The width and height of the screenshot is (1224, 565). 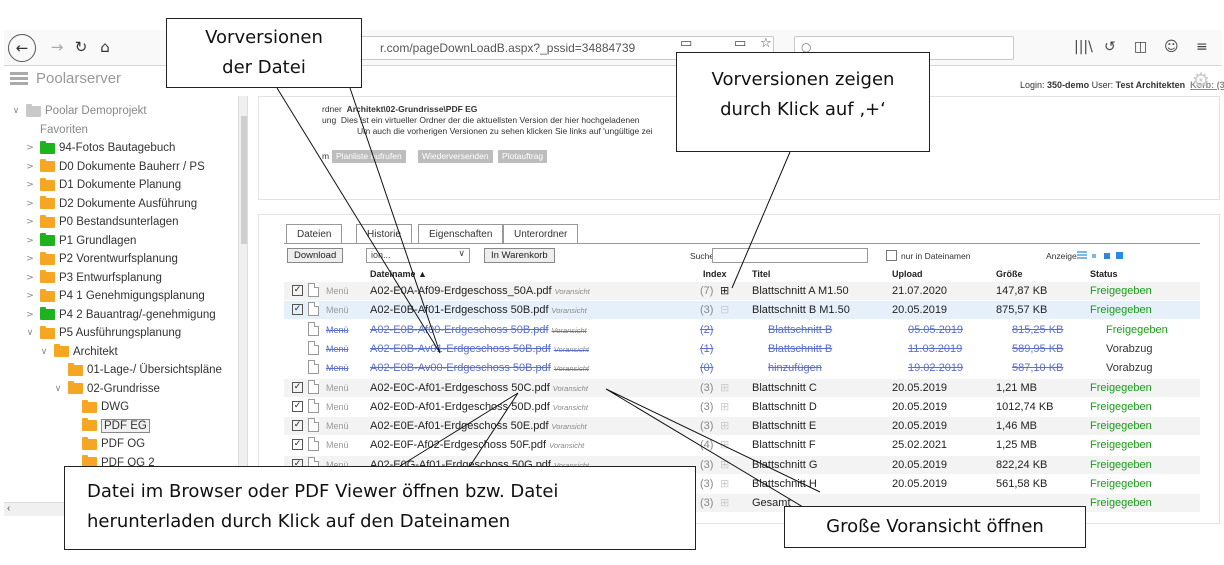 I want to click on back-button: ←, so click(x=22, y=48).